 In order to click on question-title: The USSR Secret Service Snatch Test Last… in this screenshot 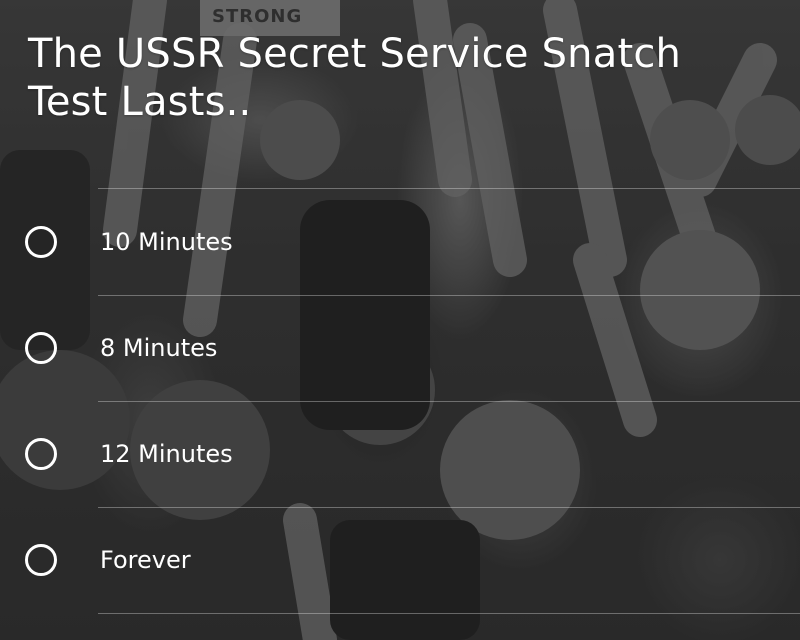, I will do `click(355, 78)`.